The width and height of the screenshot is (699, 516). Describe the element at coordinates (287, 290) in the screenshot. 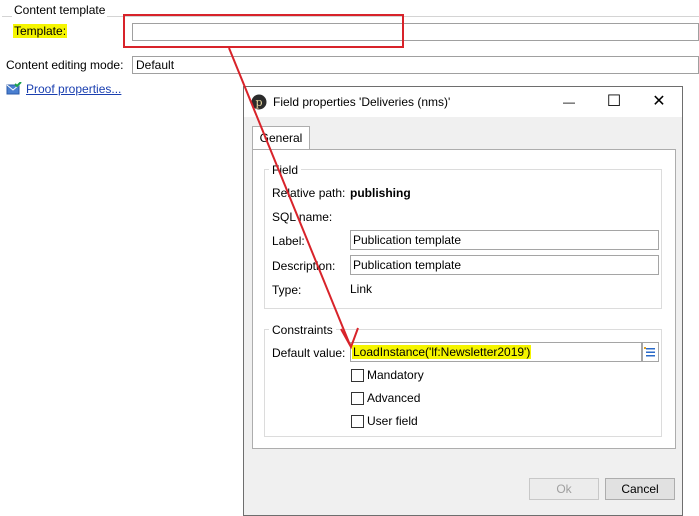

I see `type-label: Type:` at that location.